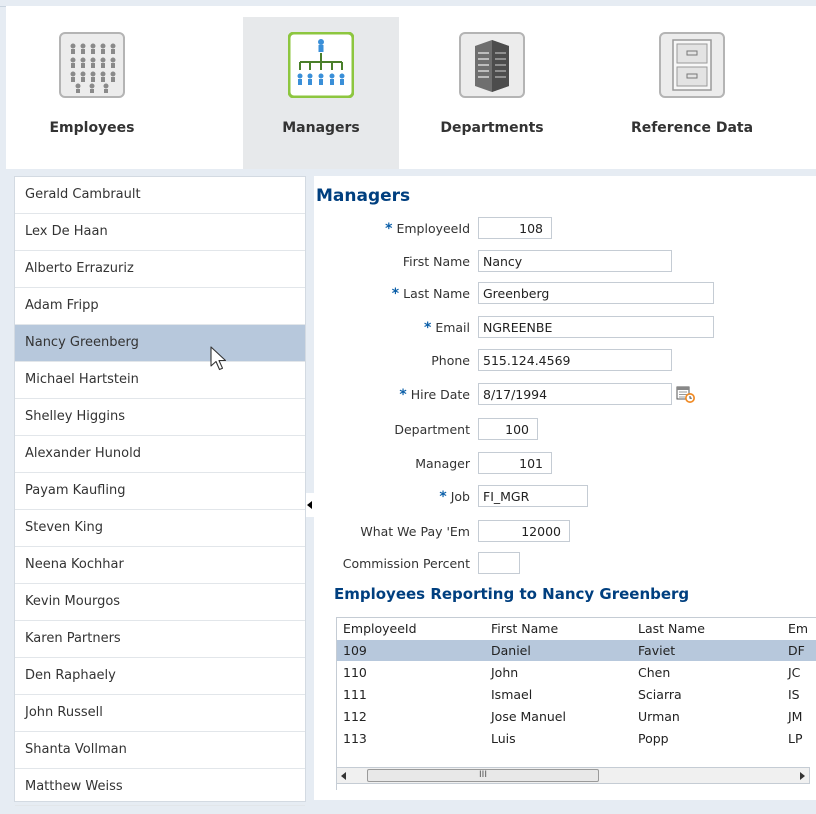 The width and height of the screenshot is (816, 814). I want to click on list-item: Alberto Errazuriz, so click(160, 269).